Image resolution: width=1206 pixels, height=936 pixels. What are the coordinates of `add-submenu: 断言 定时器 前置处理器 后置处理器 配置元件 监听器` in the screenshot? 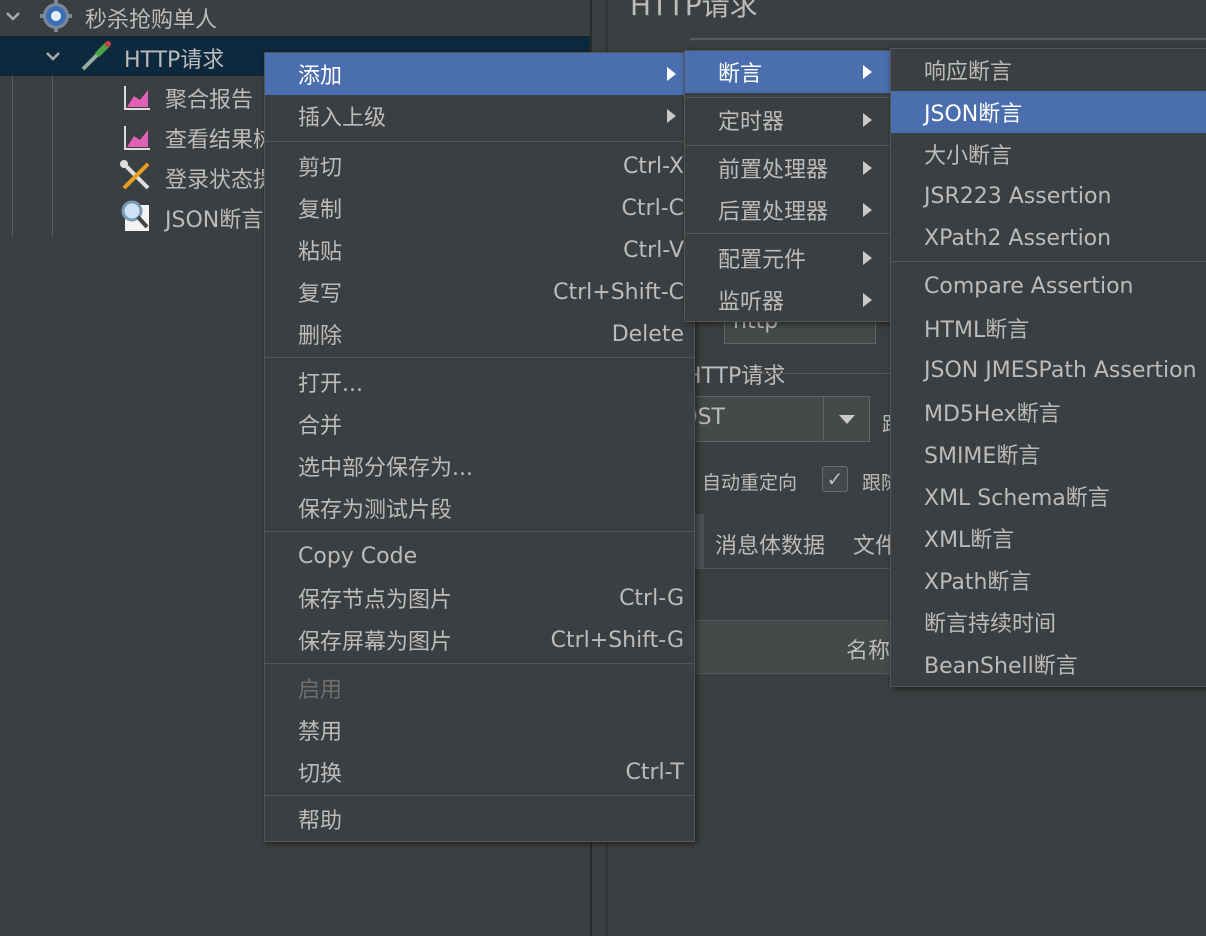 It's located at (787, 186).